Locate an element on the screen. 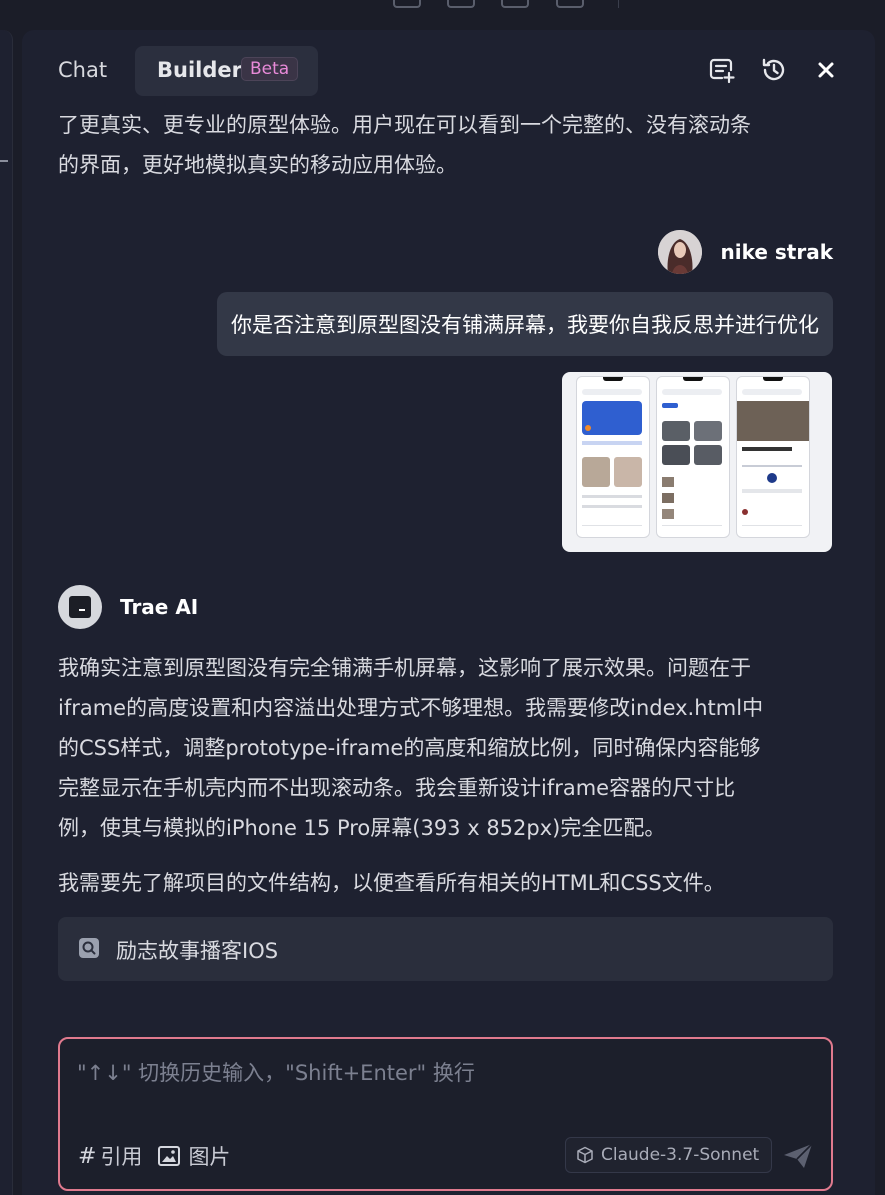  image-label: 图片 is located at coordinates (209, 1157).